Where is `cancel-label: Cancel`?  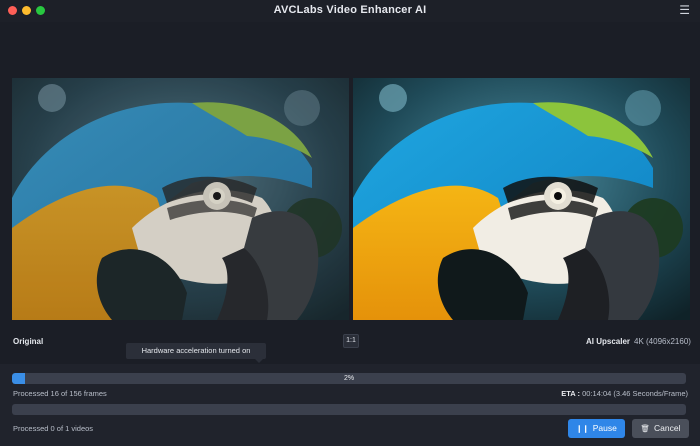
cancel-label: Cancel is located at coordinates (667, 428).